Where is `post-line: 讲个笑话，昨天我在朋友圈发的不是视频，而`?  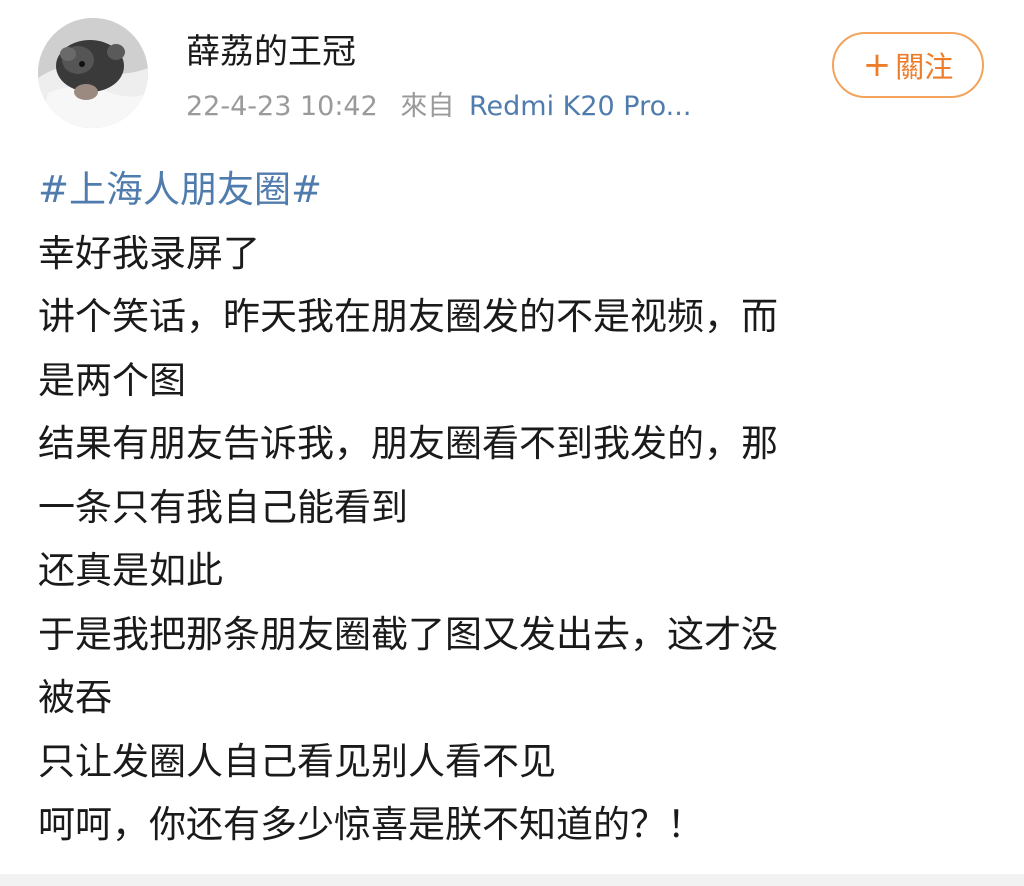
post-line: 讲个笑话，昨天我在朋友圈发的不是视频，而 is located at coordinates (408, 316).